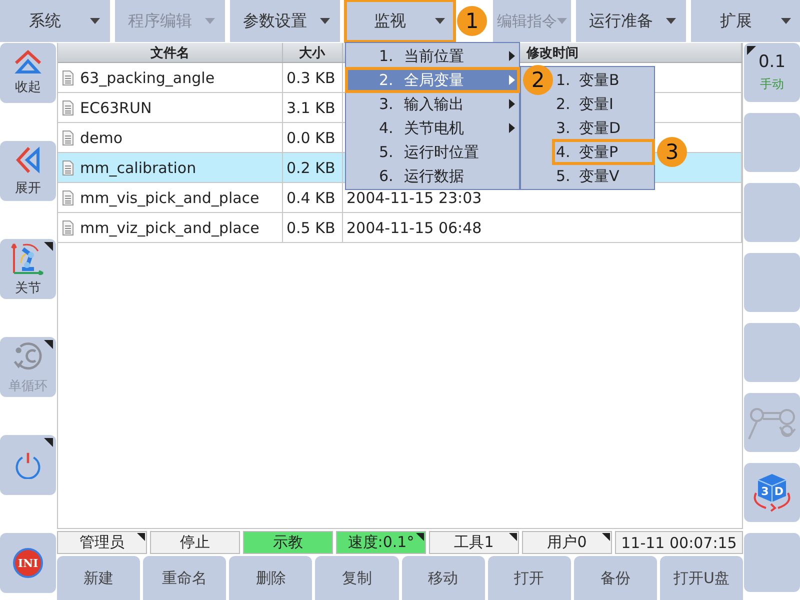  What do you see at coordinates (701, 578) in the screenshot?
I see `action-button: 打开U盘` at bounding box center [701, 578].